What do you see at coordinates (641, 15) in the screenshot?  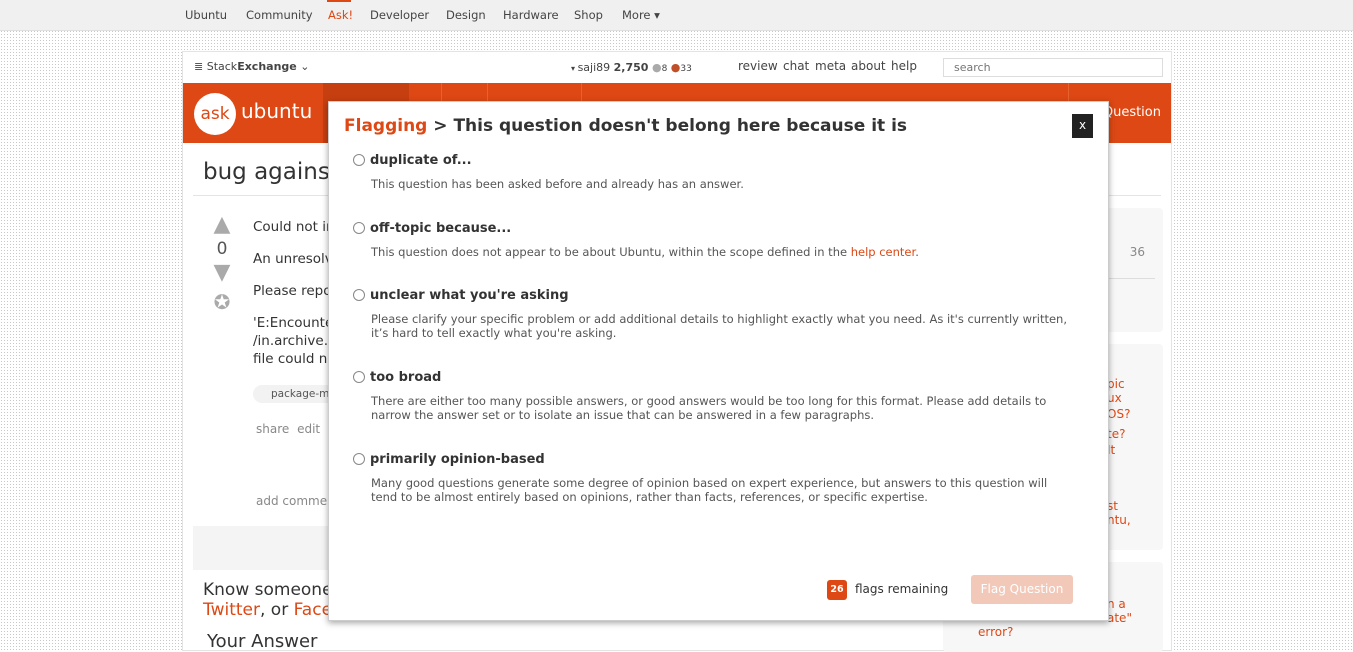 I see `nav-more: More ▾` at bounding box center [641, 15].